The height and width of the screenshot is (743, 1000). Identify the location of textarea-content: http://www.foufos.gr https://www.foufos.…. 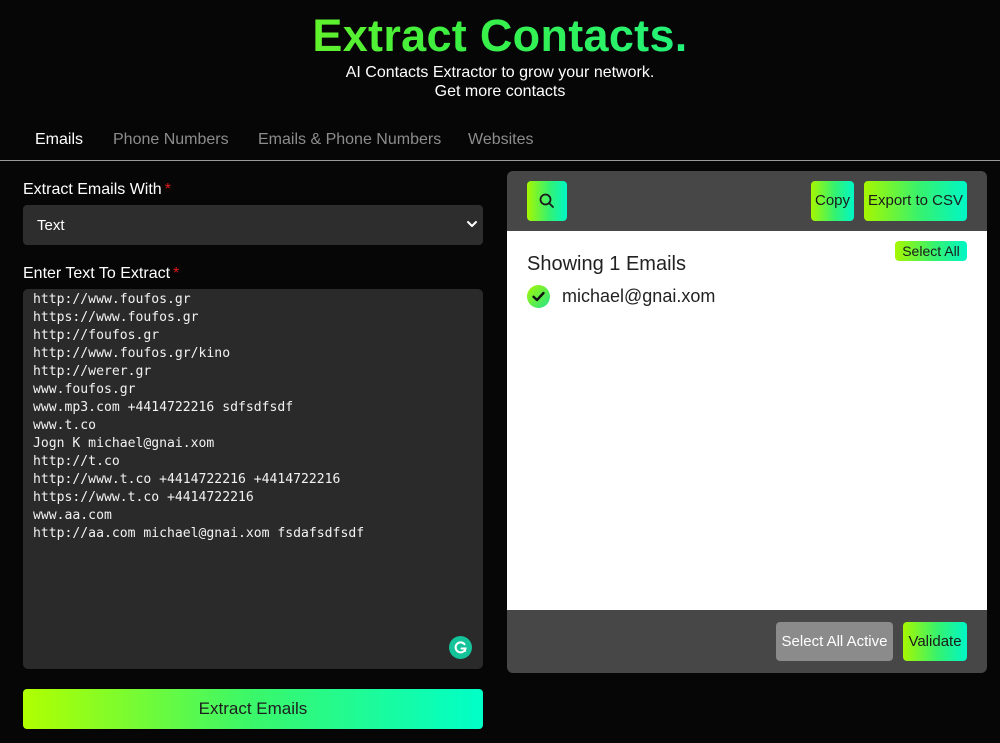
(199, 416).